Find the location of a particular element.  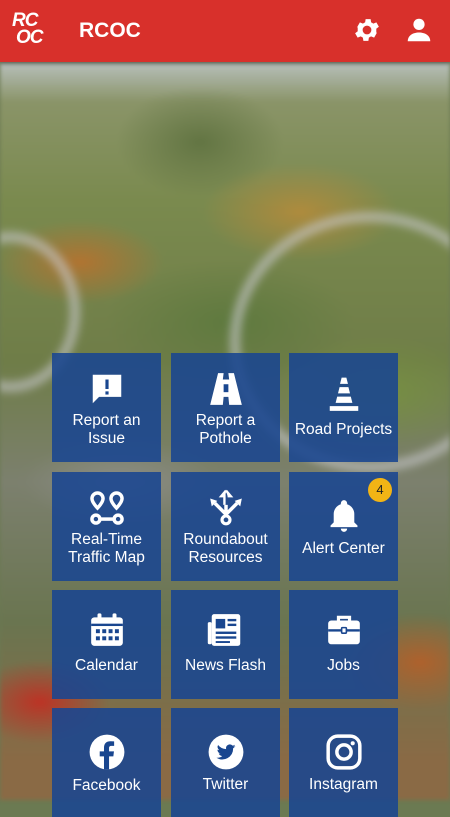

alert-message-icon is located at coordinates (106, 389).